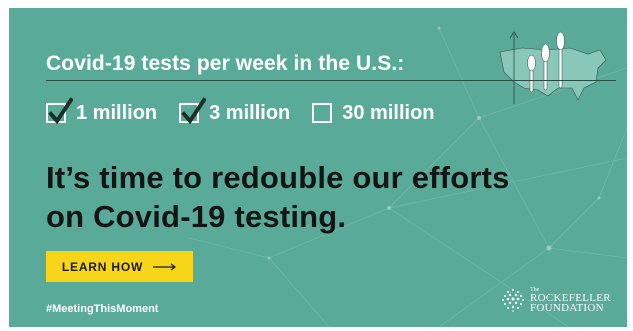 Image resolution: width=633 pixels, height=331 pixels. What do you see at coordinates (553, 67) in the screenshot?
I see `us-map-swab-icon` at bounding box center [553, 67].